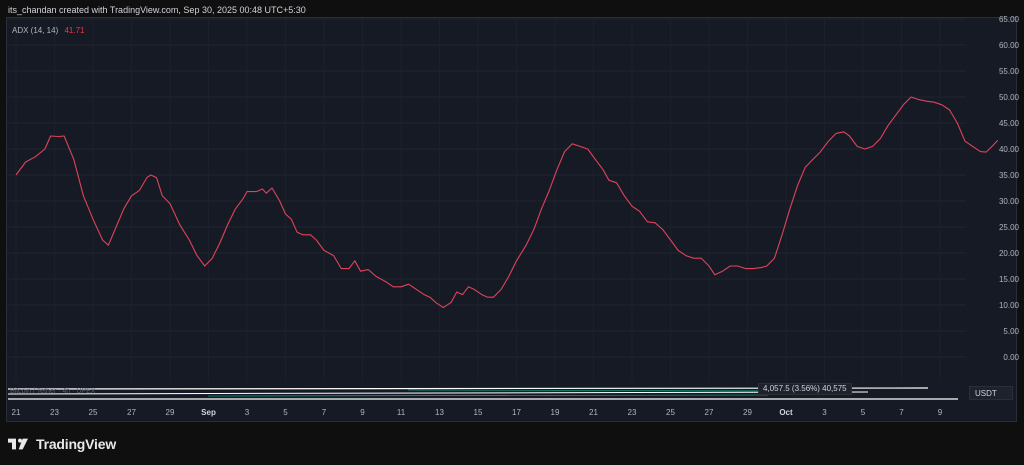 This screenshot has height=465, width=1024. What do you see at coordinates (1011, 331) in the screenshot?
I see `y-tick-label: 5.00` at bounding box center [1011, 331].